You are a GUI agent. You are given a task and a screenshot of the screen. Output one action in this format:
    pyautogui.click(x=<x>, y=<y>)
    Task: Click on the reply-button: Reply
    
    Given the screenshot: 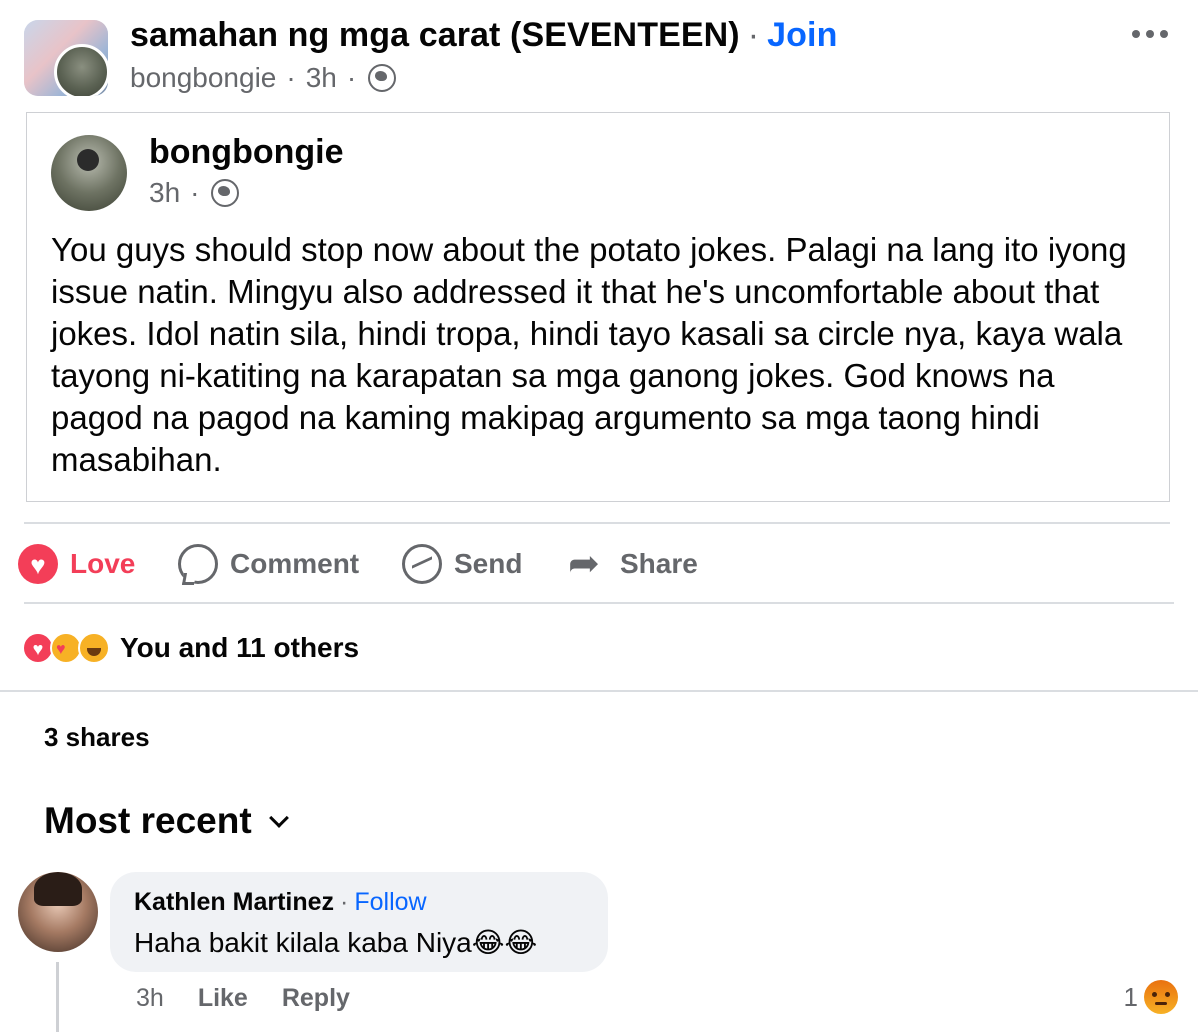 What is the action you would take?
    pyautogui.click(x=316, y=998)
    